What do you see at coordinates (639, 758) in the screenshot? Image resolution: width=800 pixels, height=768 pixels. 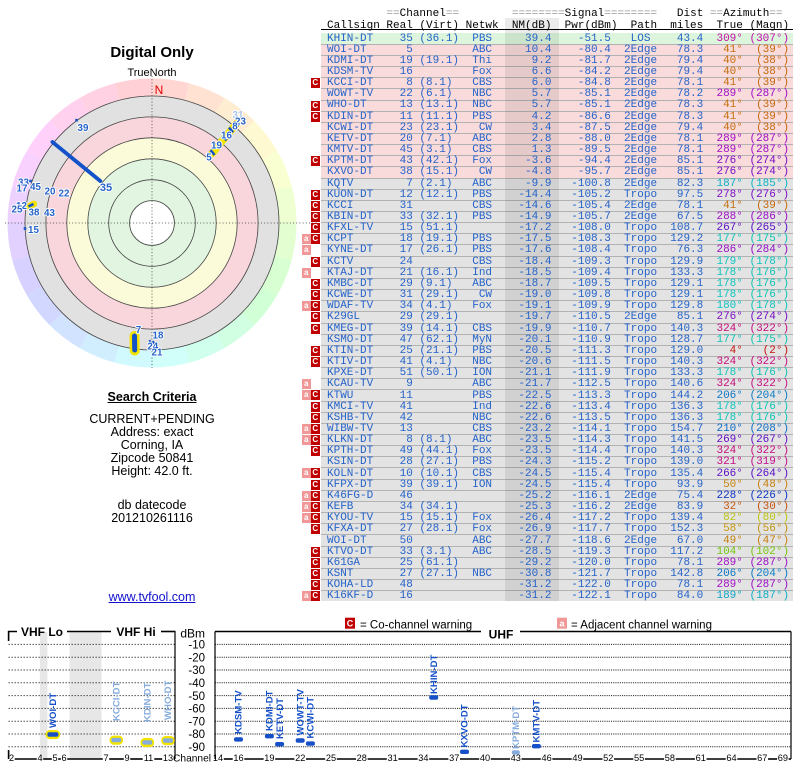 I see `svg-text: 55` at bounding box center [639, 758].